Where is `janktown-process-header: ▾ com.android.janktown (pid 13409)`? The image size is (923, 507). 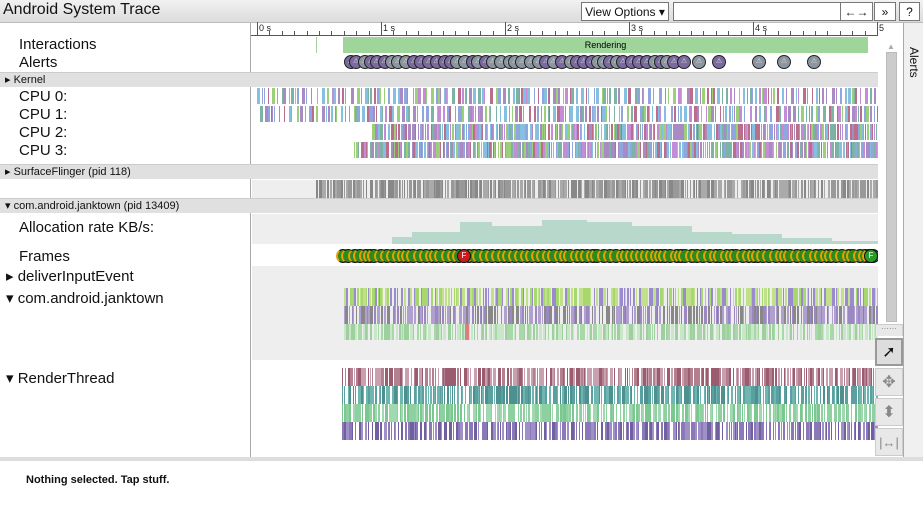
janktown-process-header: ▾ com.android.janktown (pid 13409) is located at coordinates (444, 205).